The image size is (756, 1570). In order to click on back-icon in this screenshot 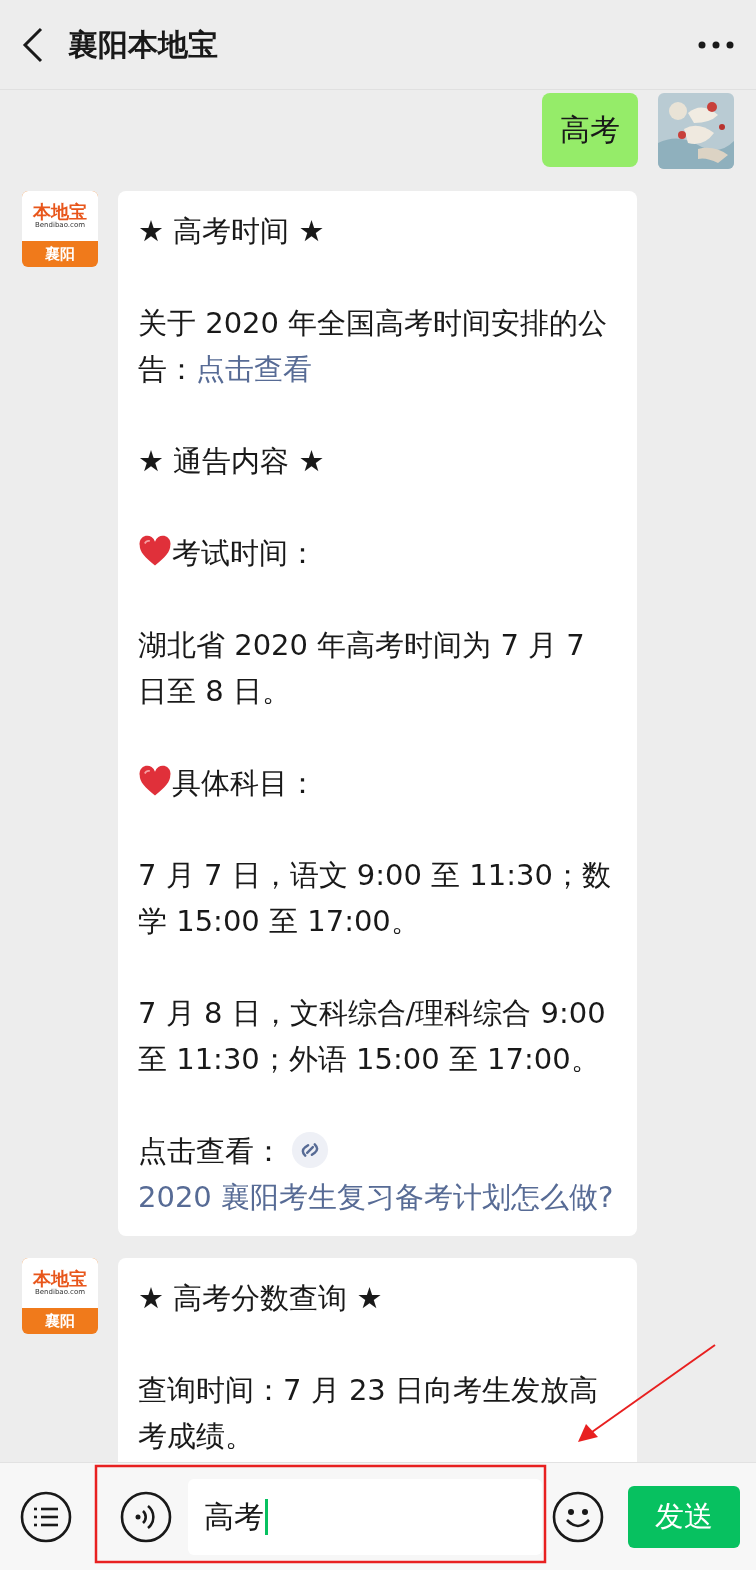, I will do `click(33, 44)`.